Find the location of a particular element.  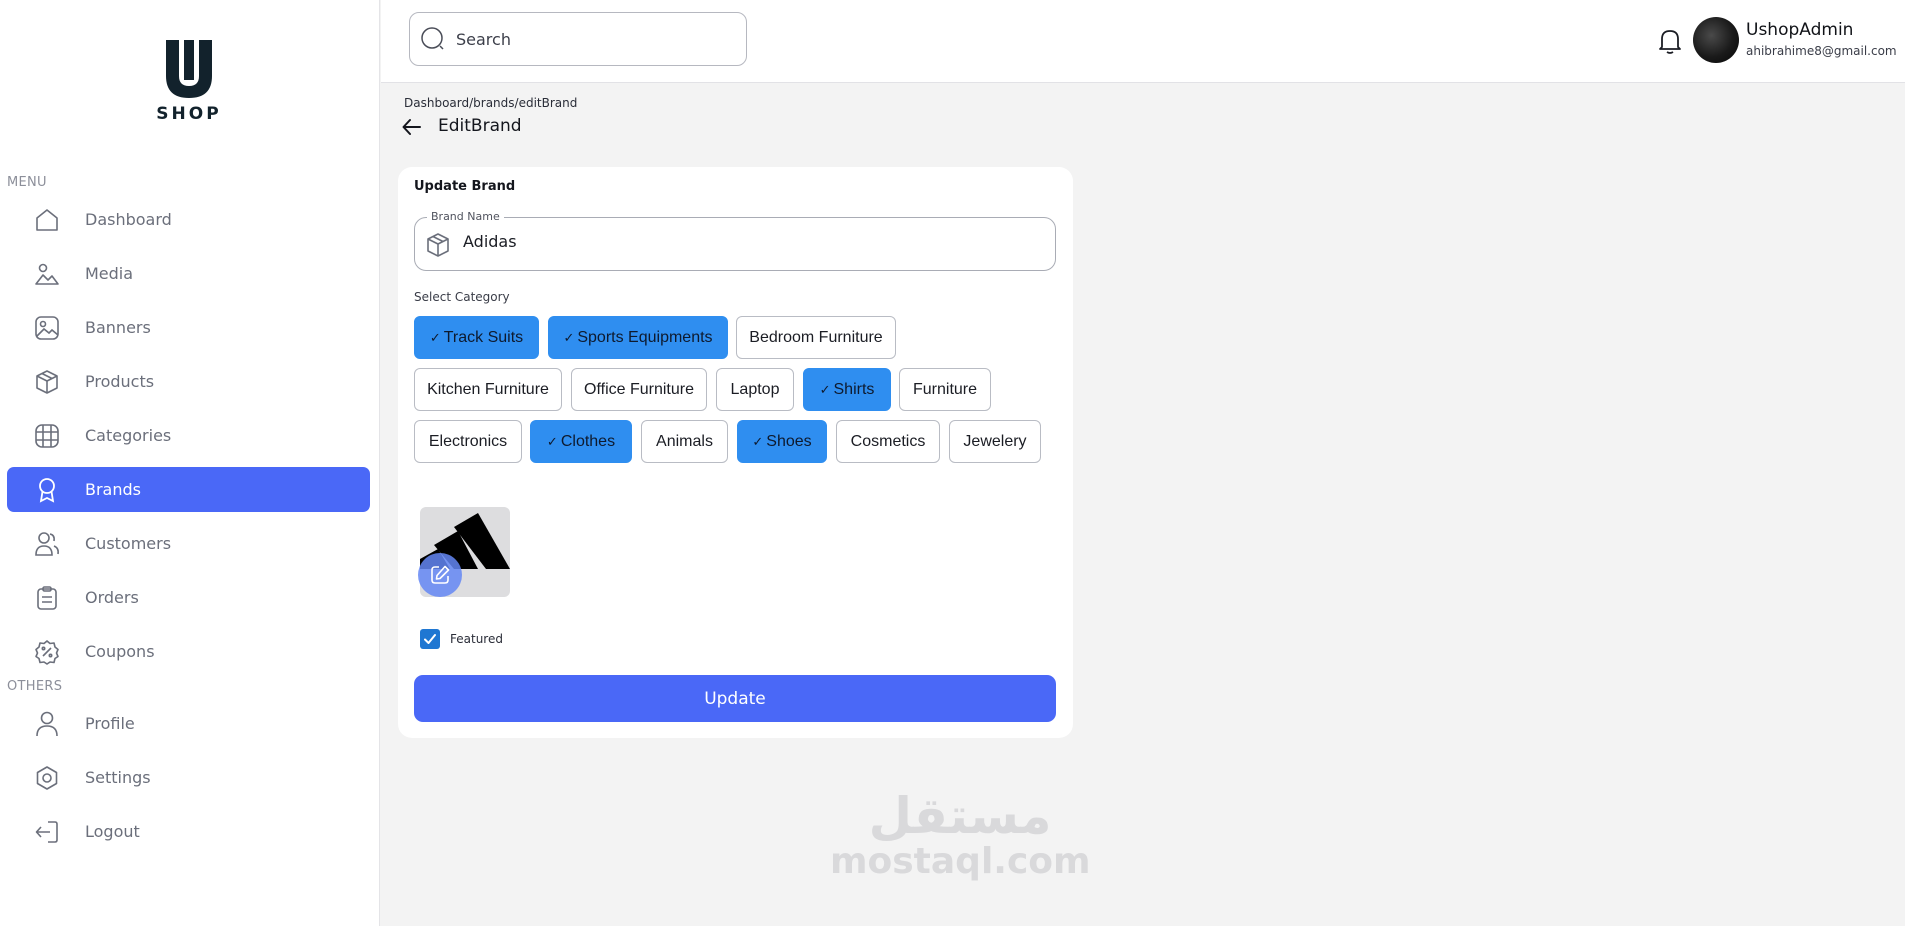

category-chip-label: Laptop is located at coordinates (755, 389).